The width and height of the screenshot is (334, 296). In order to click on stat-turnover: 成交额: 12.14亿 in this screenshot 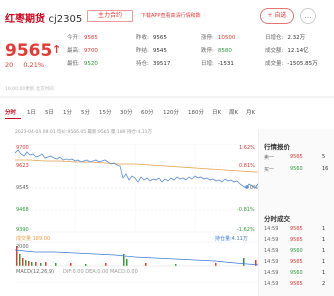, I will do `click(287, 51)`.